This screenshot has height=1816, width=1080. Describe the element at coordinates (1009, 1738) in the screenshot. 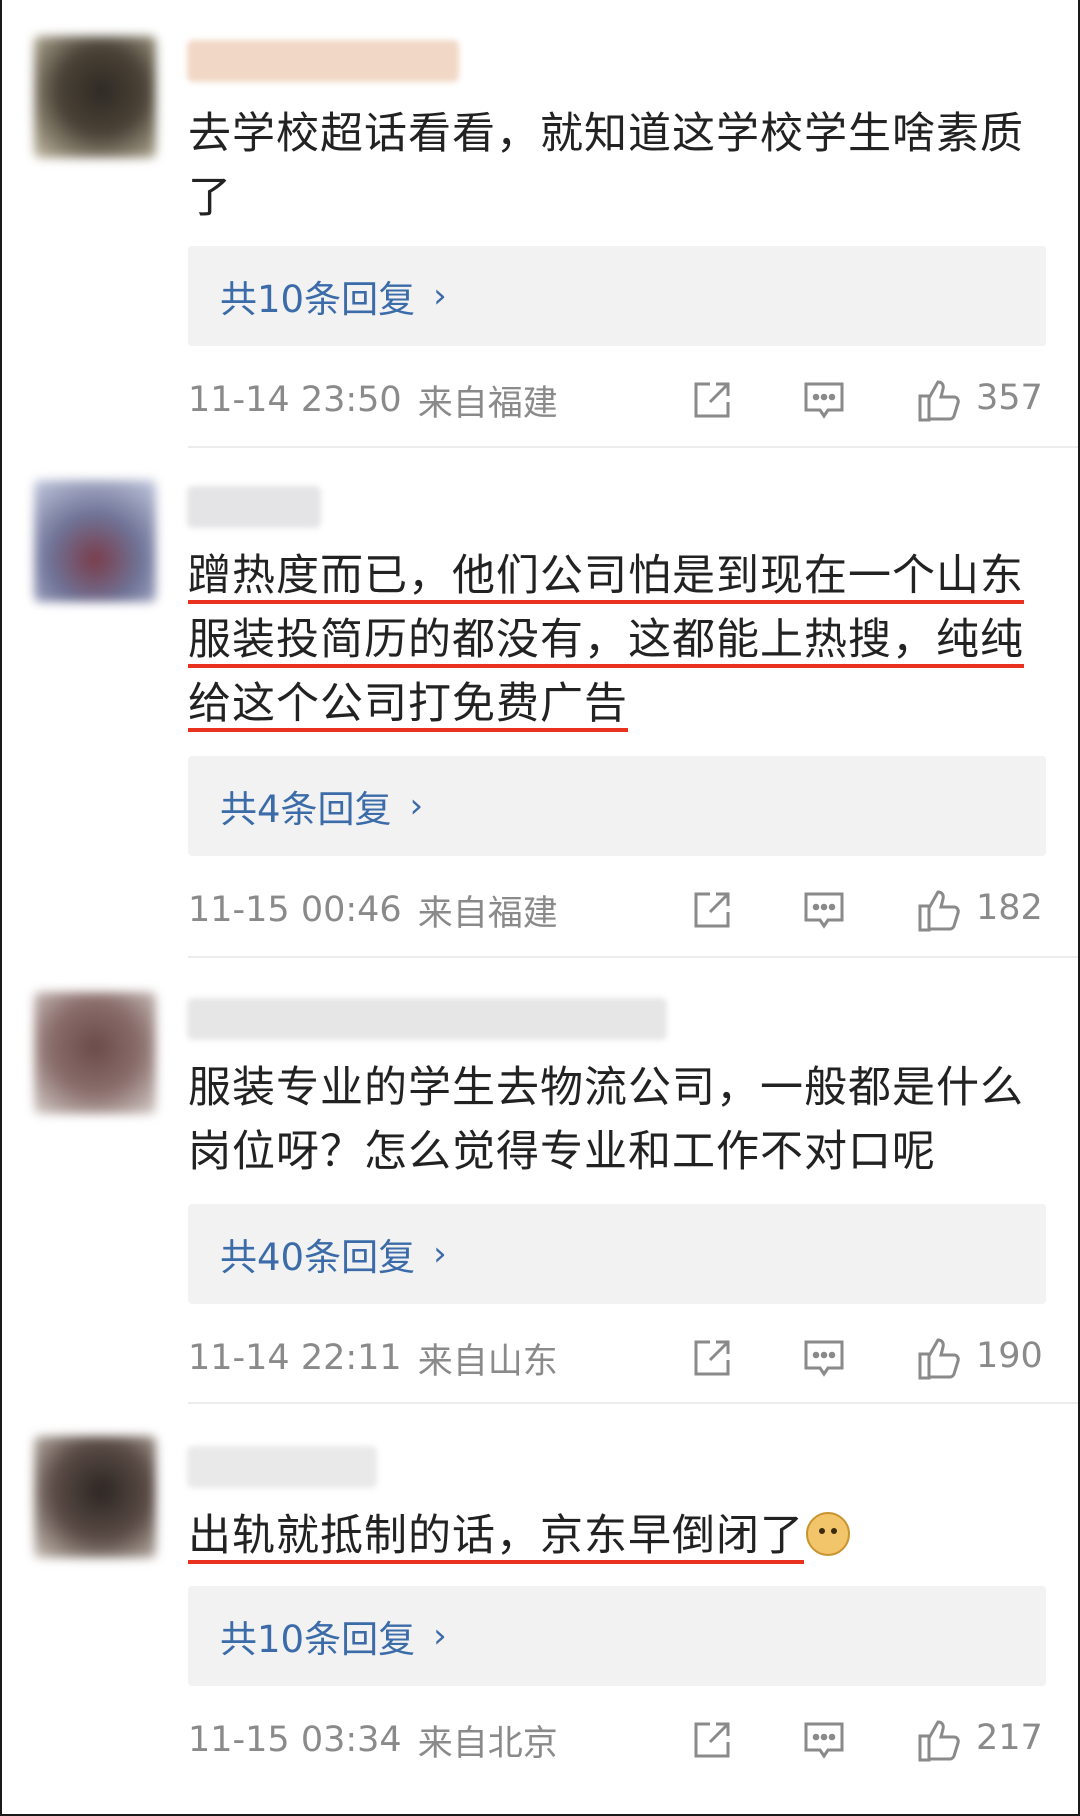

I see `like-count: 217` at that location.